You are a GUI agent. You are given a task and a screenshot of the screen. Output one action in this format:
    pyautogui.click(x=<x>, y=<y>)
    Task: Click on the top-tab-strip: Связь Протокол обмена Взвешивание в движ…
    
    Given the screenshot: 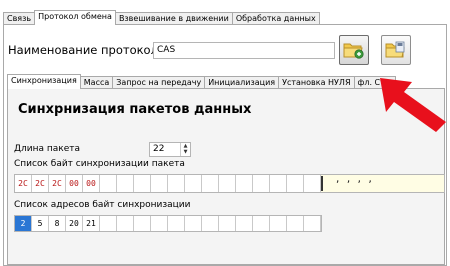 What is the action you would take?
    pyautogui.click(x=161, y=17)
    